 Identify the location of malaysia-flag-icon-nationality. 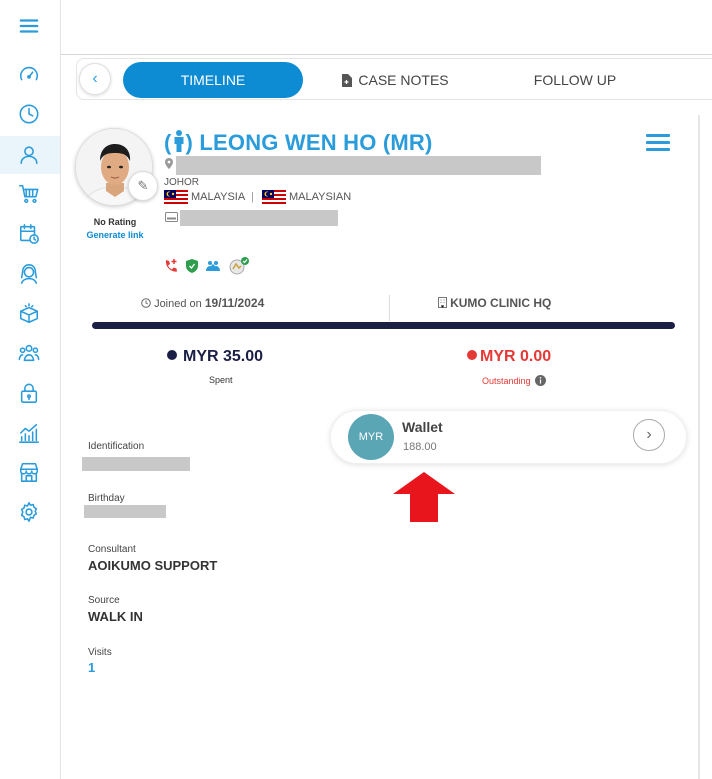
(274, 197).